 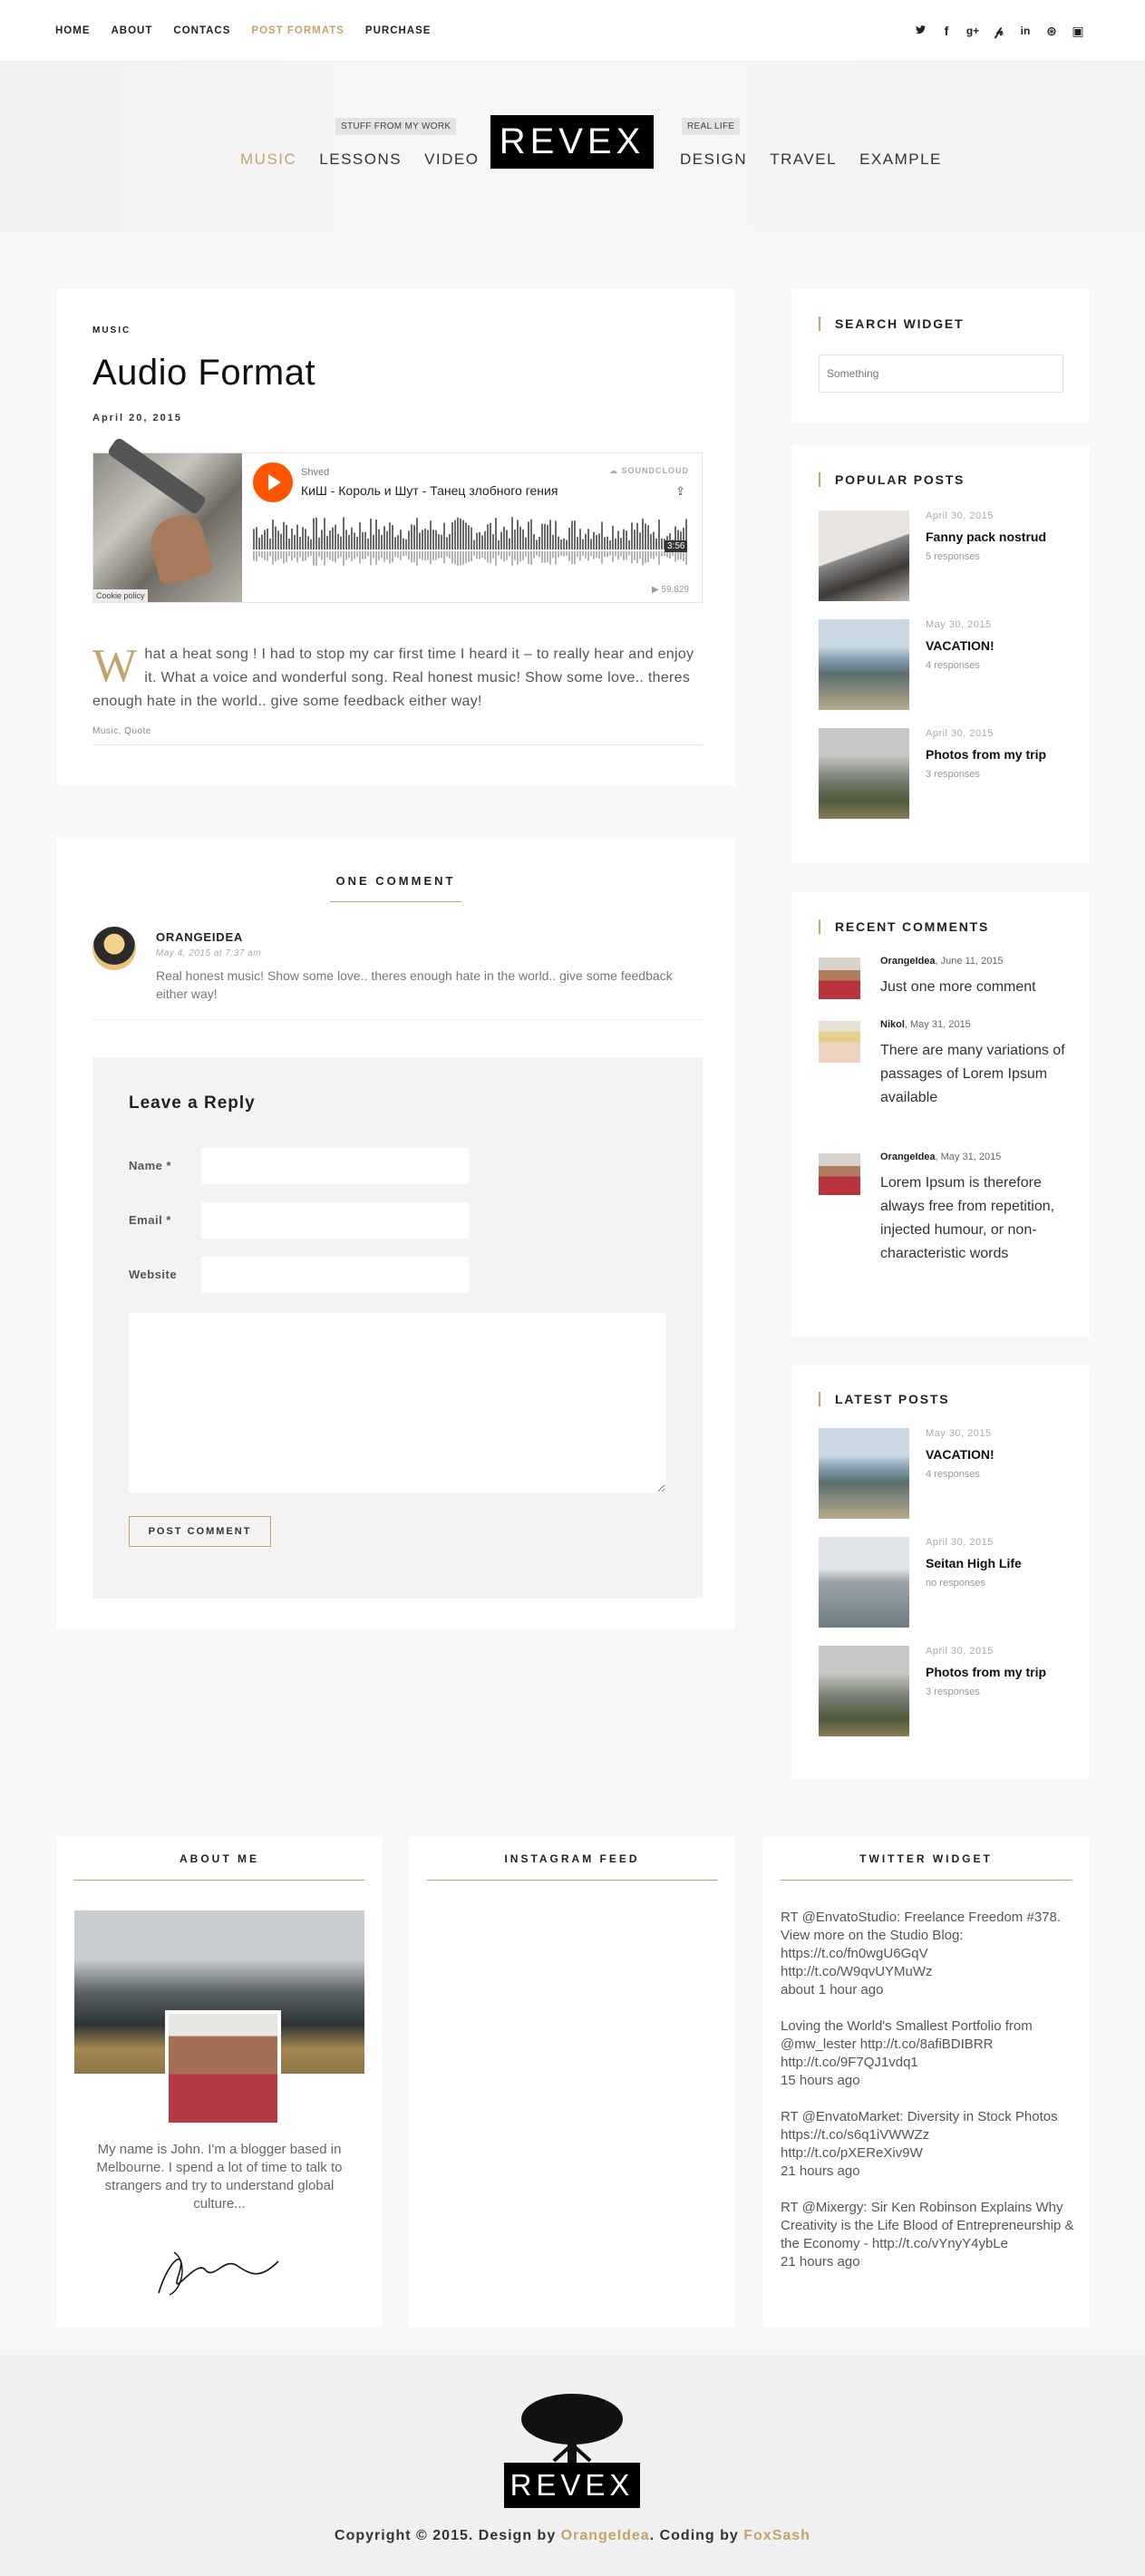 What do you see at coordinates (111, 330) in the screenshot?
I see `post-category: MUSIC` at bounding box center [111, 330].